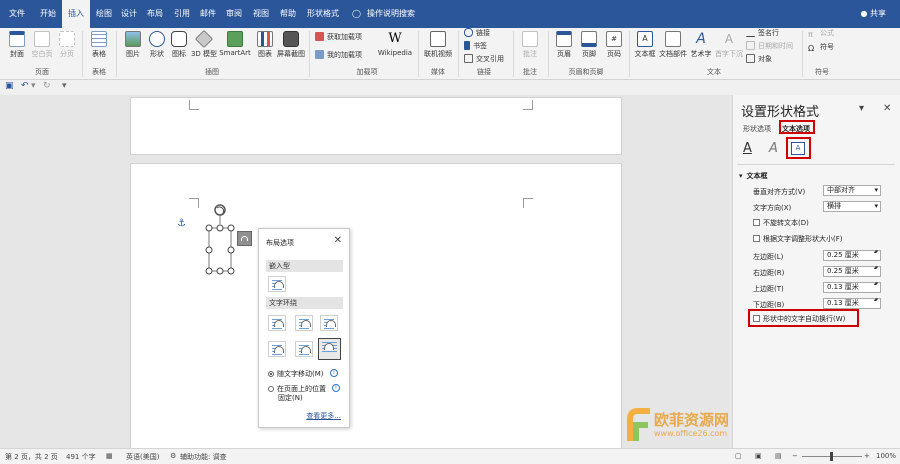 This screenshot has width=900, height=464. I want to click on bottom-margin-input: 0.13 厘米, so click(852, 303).